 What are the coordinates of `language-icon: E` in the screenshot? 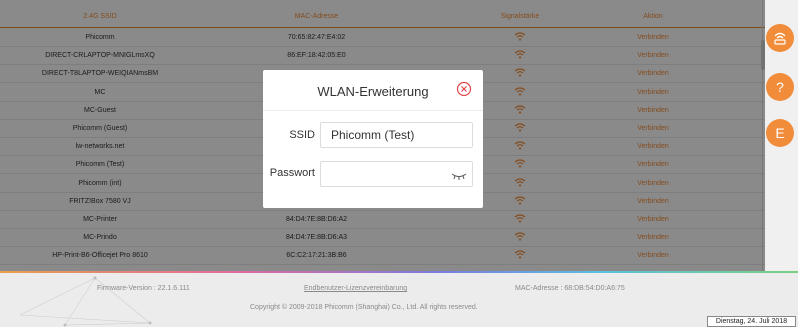 It's located at (780, 133).